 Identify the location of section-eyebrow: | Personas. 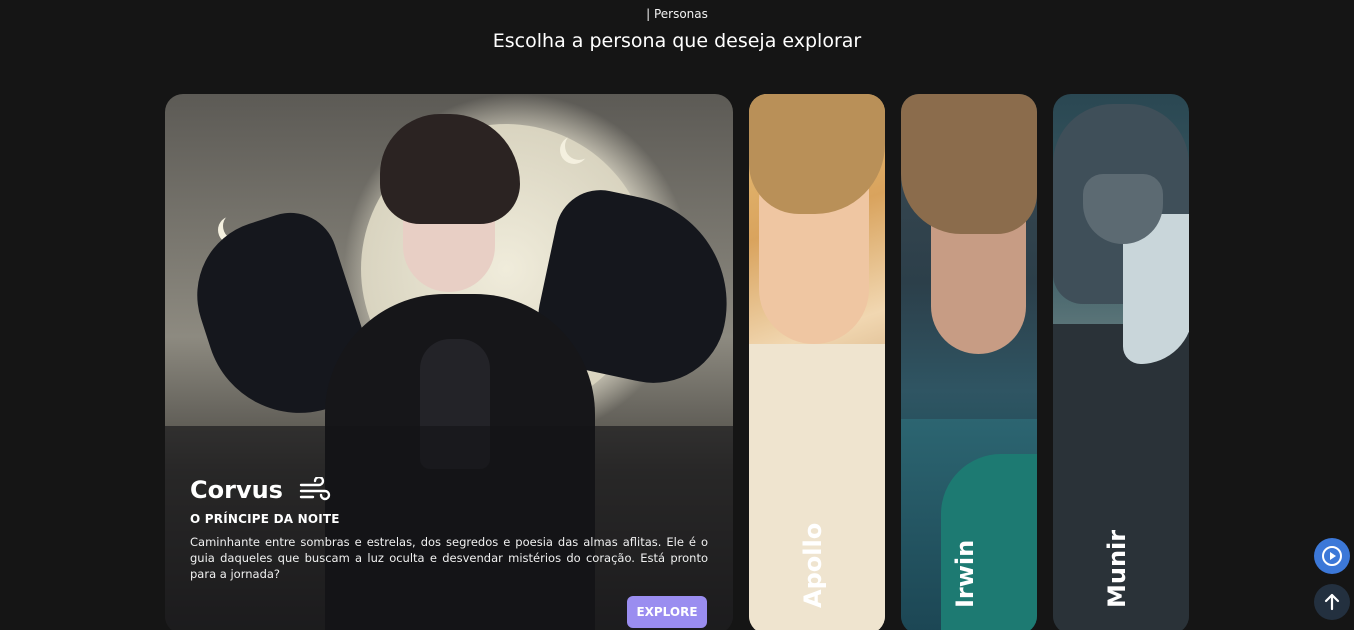
(677, 14).